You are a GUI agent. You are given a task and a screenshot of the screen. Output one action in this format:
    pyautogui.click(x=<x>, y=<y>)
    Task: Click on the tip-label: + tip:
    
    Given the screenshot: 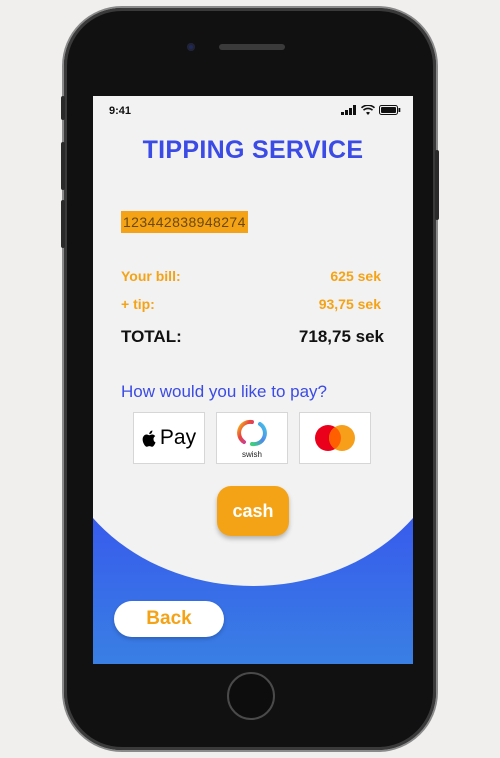 What is the action you would take?
    pyautogui.click(x=138, y=304)
    